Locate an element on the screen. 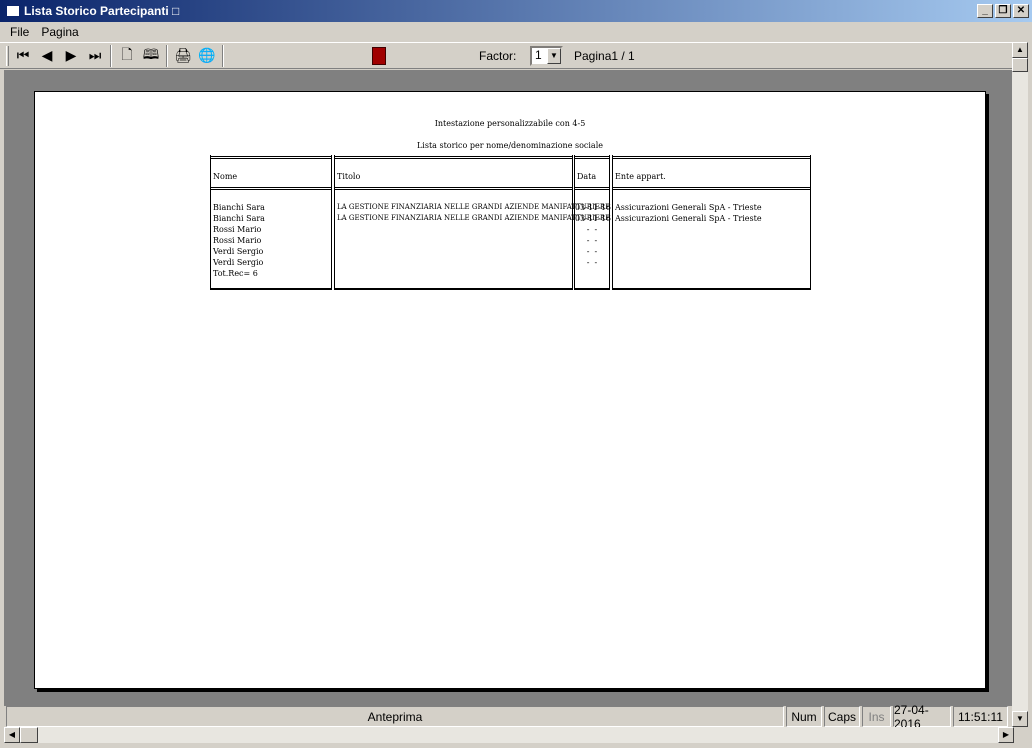 The height and width of the screenshot is (748, 1032). scroll-left-icon: ◀ is located at coordinates (12, 735).